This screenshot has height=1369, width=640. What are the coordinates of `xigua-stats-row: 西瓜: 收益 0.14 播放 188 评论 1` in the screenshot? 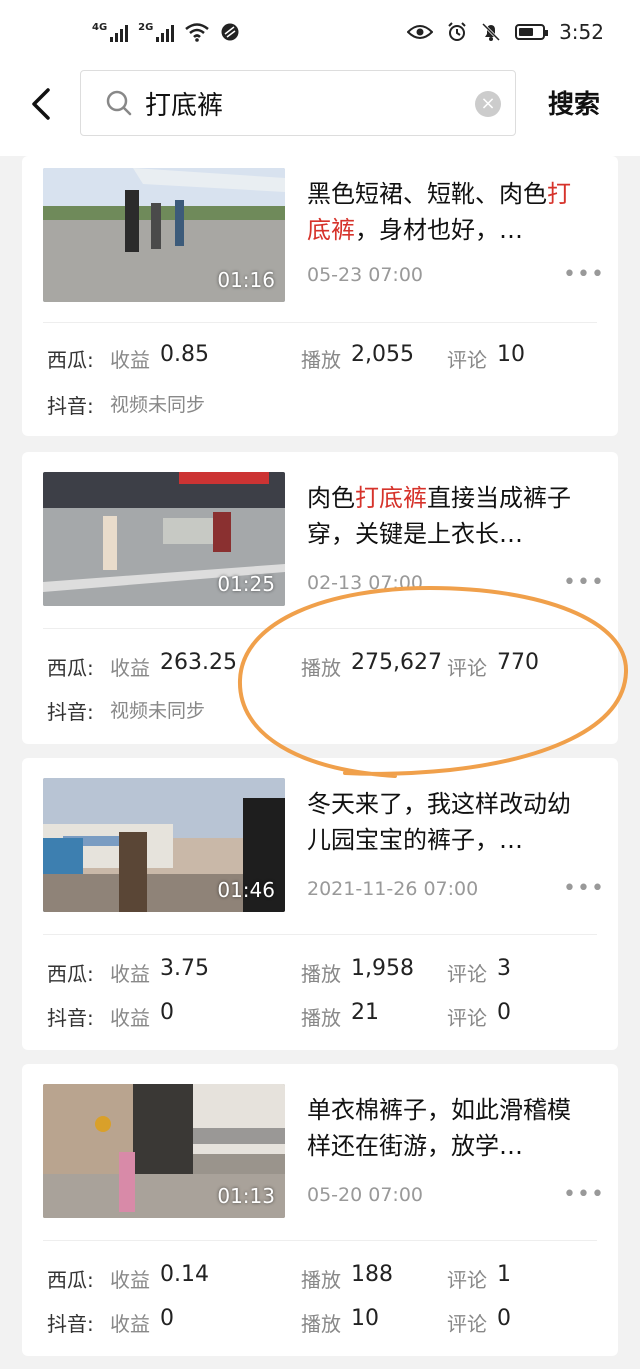 It's located at (332, 1280).